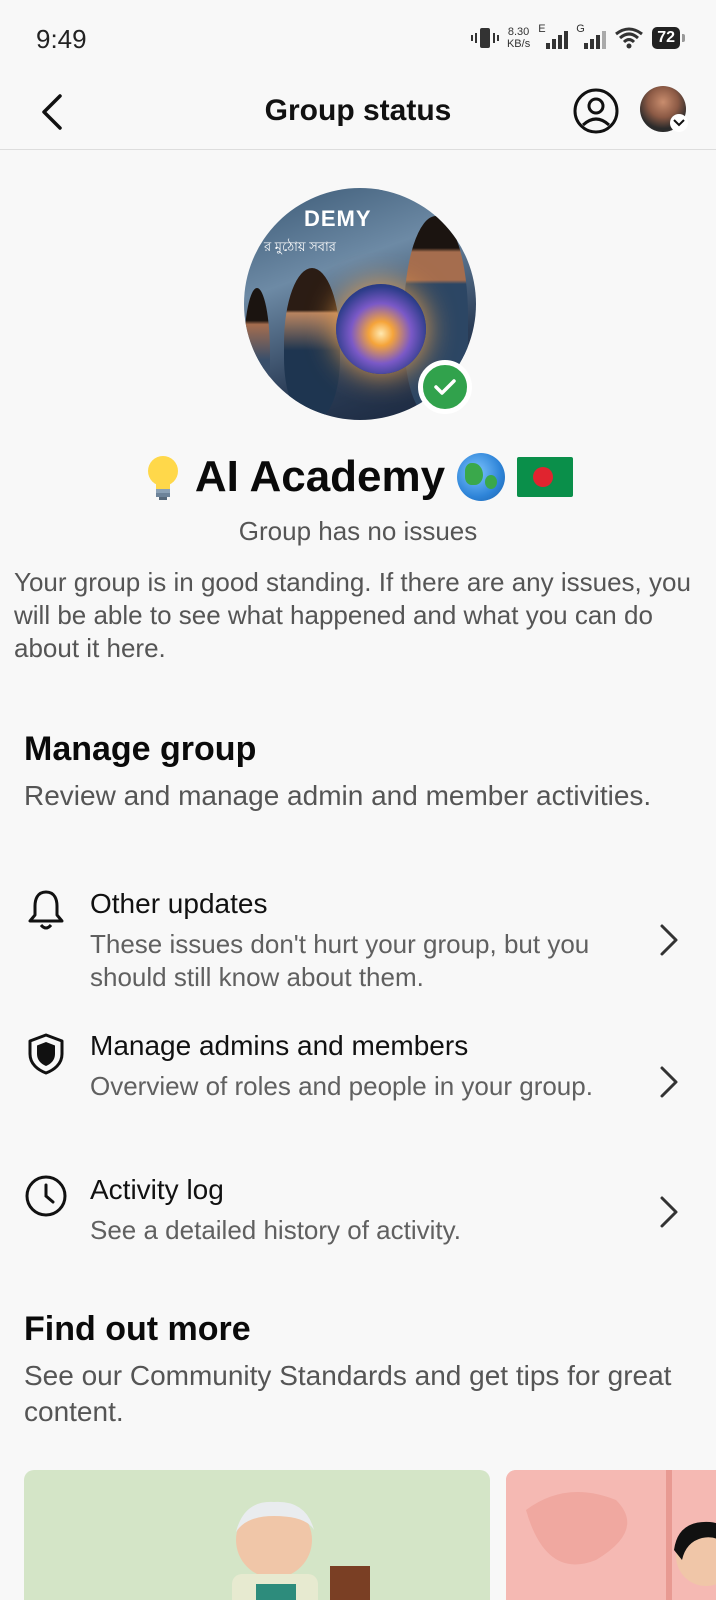 The height and width of the screenshot is (1600, 716). I want to click on globe-icon, so click(481, 477).